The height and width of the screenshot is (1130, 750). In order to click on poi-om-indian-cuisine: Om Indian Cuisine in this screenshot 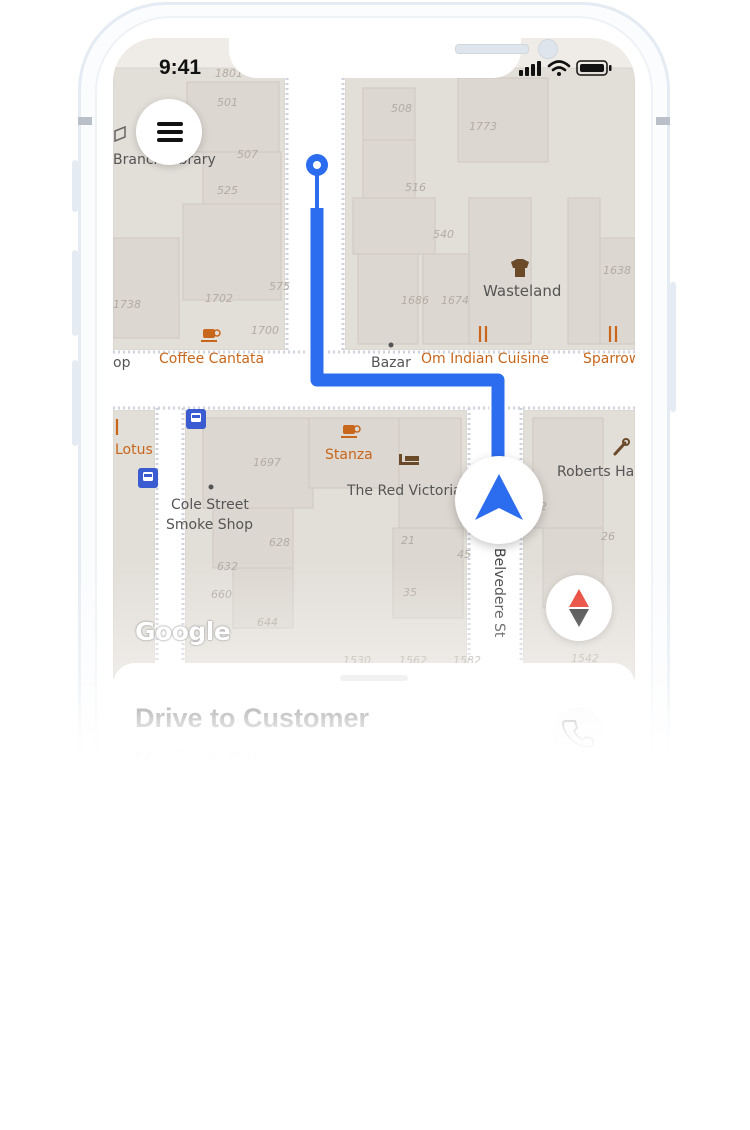, I will do `click(485, 359)`.